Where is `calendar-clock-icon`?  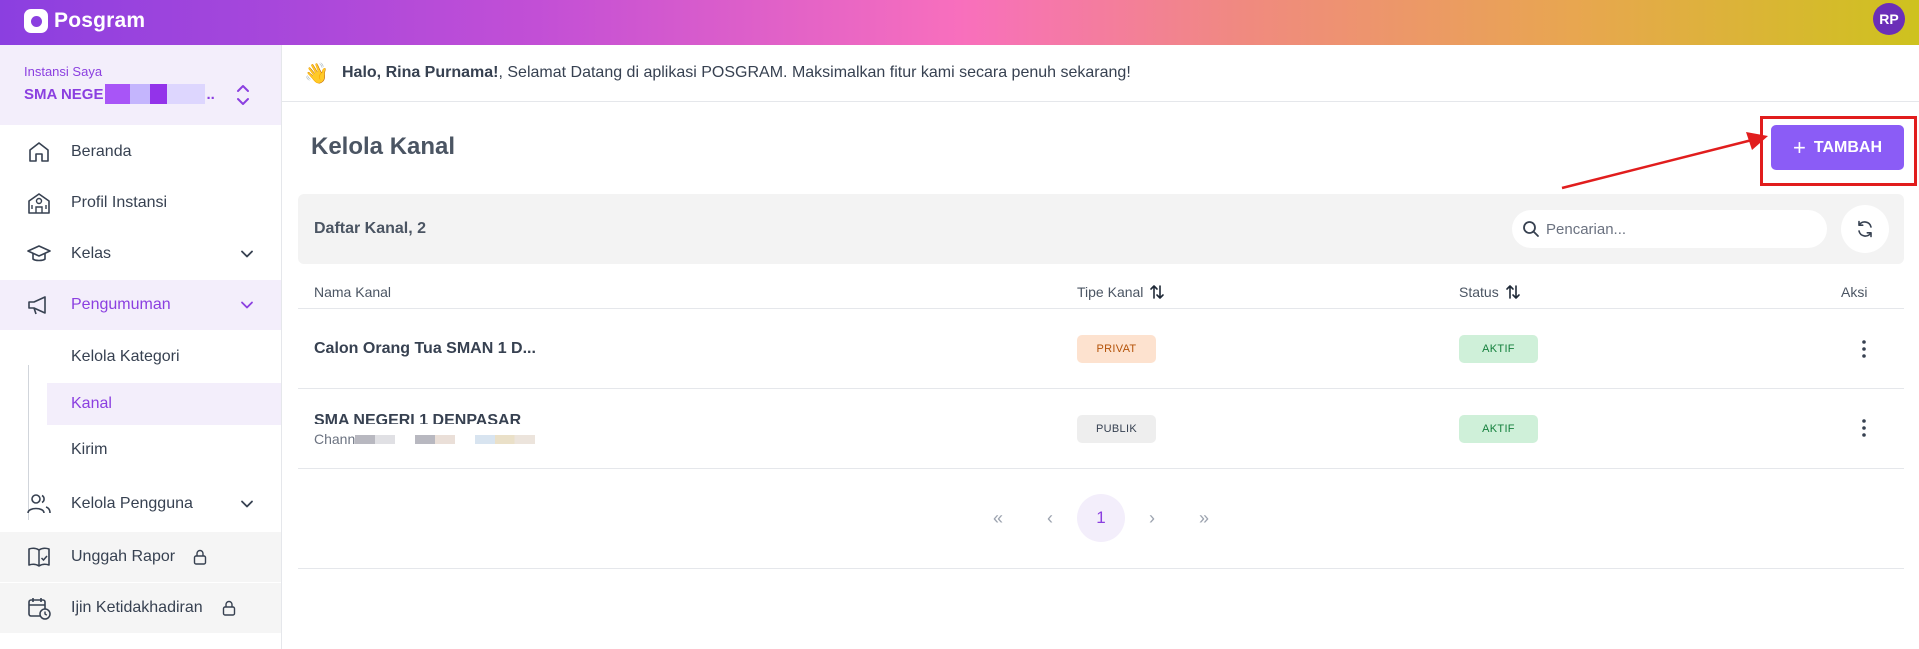 calendar-clock-icon is located at coordinates (39, 609).